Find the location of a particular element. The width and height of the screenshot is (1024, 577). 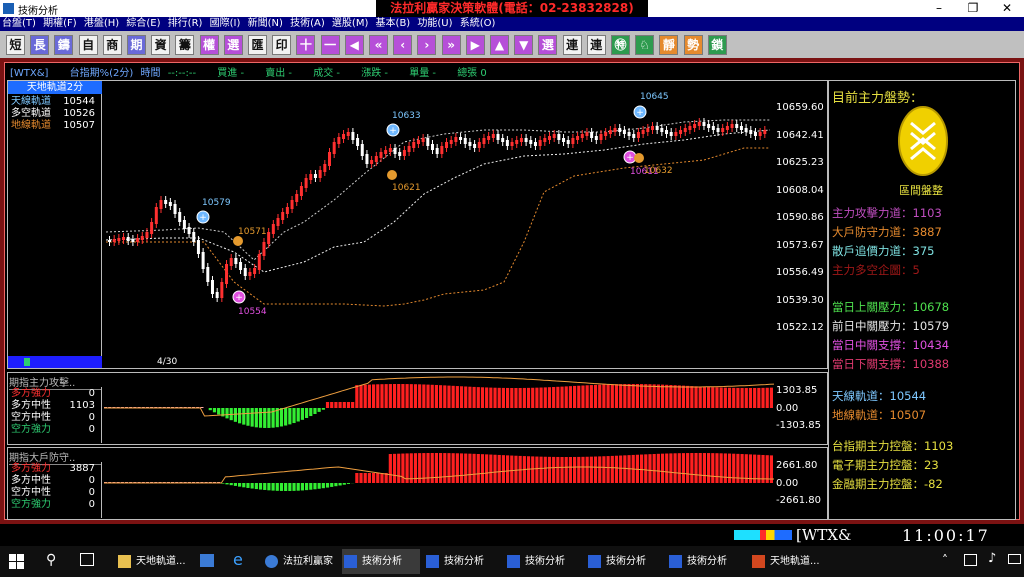

search-icon: ⚲ is located at coordinates (51, 560).